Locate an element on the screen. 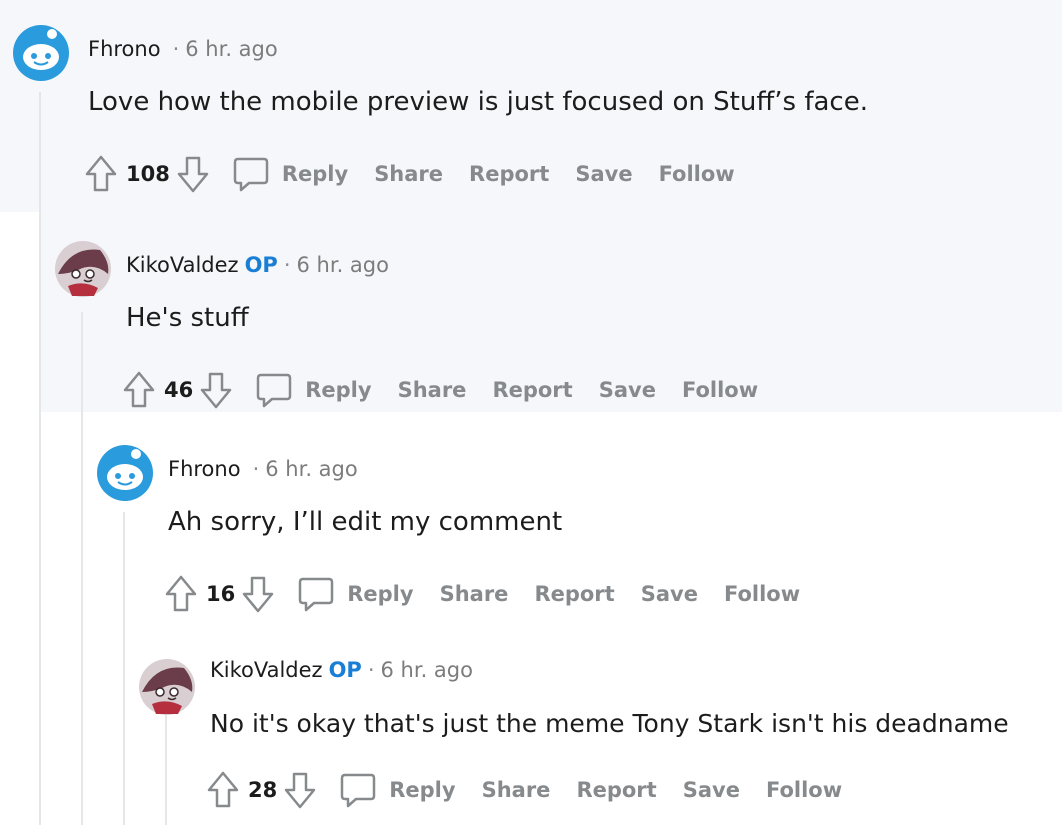 This screenshot has width=1062, height=825. comment-actions: 16 Reply Share Report Save Follow is located at coordinates (482, 594).